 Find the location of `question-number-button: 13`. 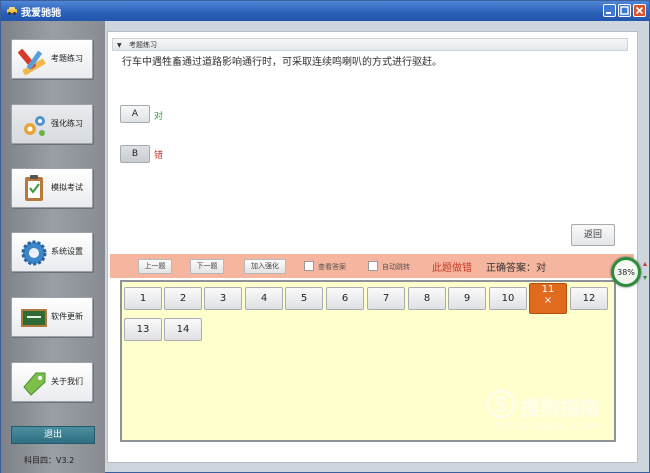

question-number-button: 13 is located at coordinates (143, 329).